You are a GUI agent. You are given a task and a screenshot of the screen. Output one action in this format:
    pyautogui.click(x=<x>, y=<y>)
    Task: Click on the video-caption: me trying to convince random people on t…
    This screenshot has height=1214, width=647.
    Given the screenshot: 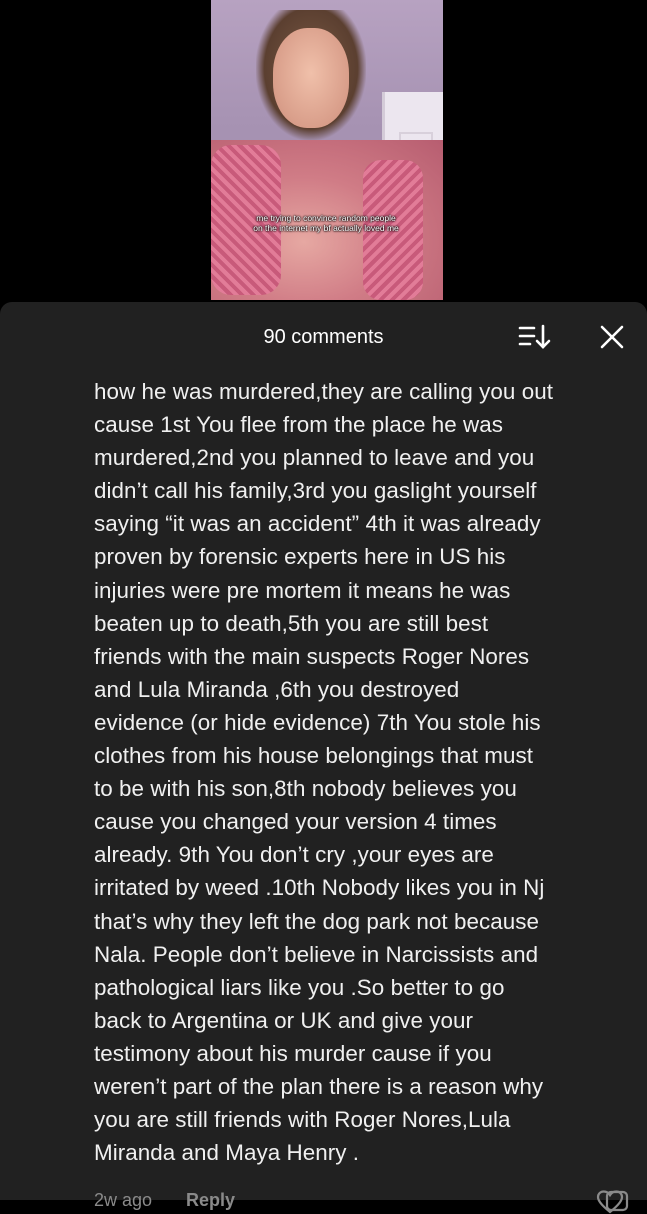 What is the action you would take?
    pyautogui.click(x=326, y=223)
    